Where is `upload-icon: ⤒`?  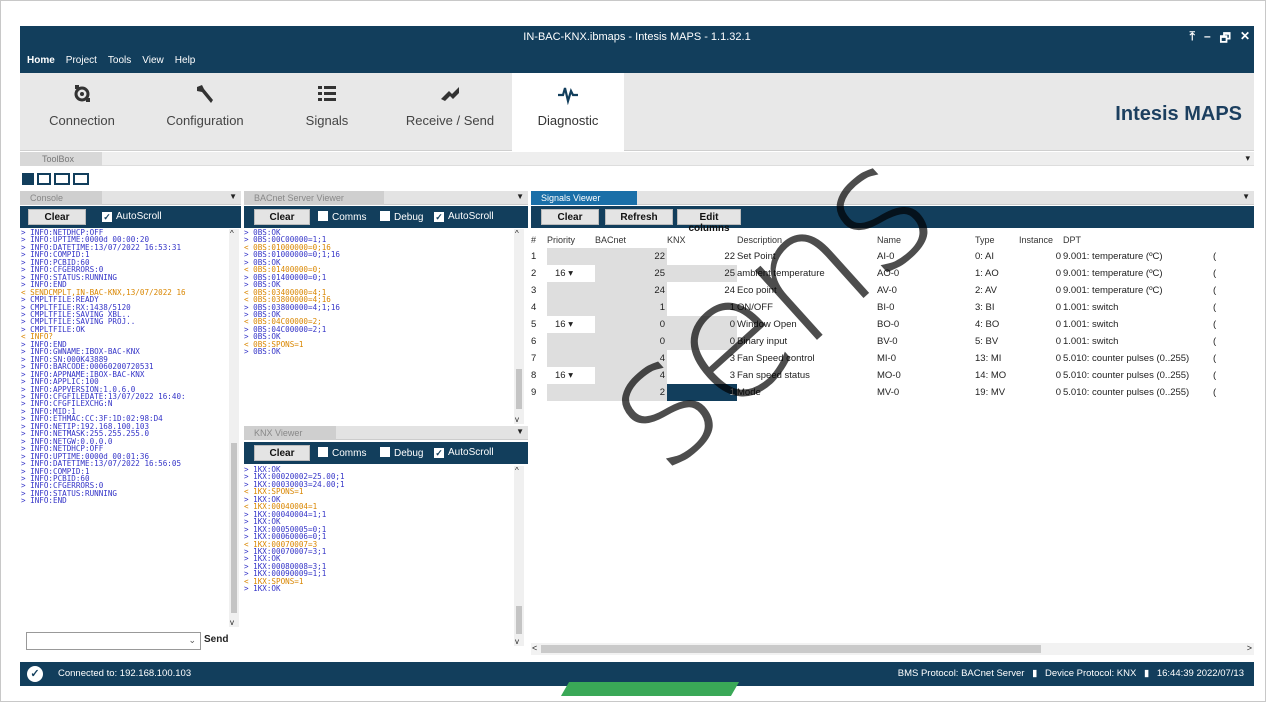 upload-icon: ⤒ is located at coordinates (1192, 39).